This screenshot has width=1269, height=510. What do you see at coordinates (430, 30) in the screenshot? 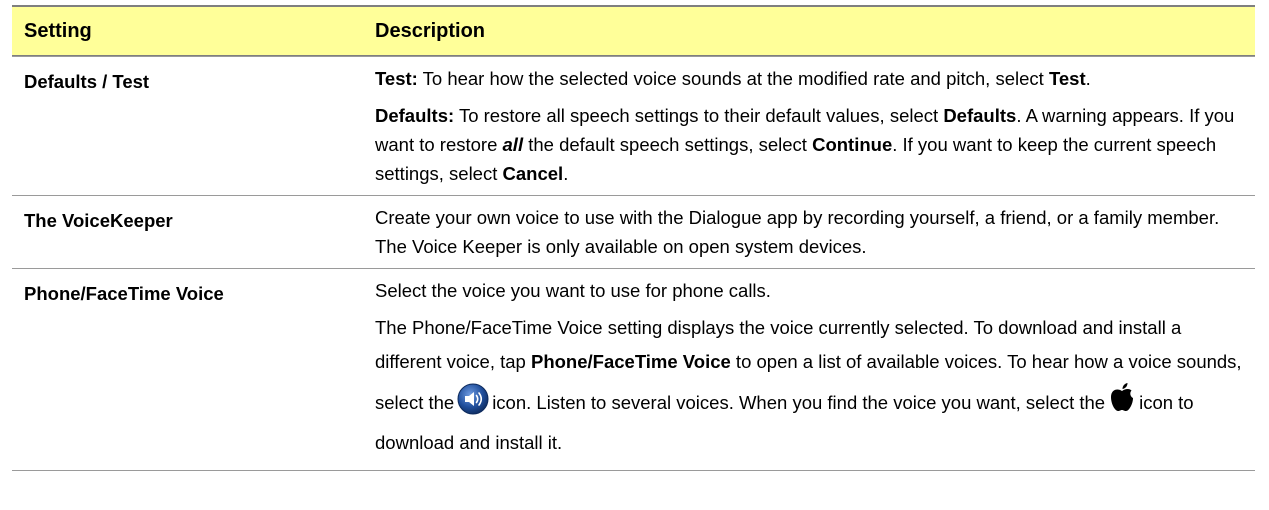
I see `header-description: Description` at bounding box center [430, 30].